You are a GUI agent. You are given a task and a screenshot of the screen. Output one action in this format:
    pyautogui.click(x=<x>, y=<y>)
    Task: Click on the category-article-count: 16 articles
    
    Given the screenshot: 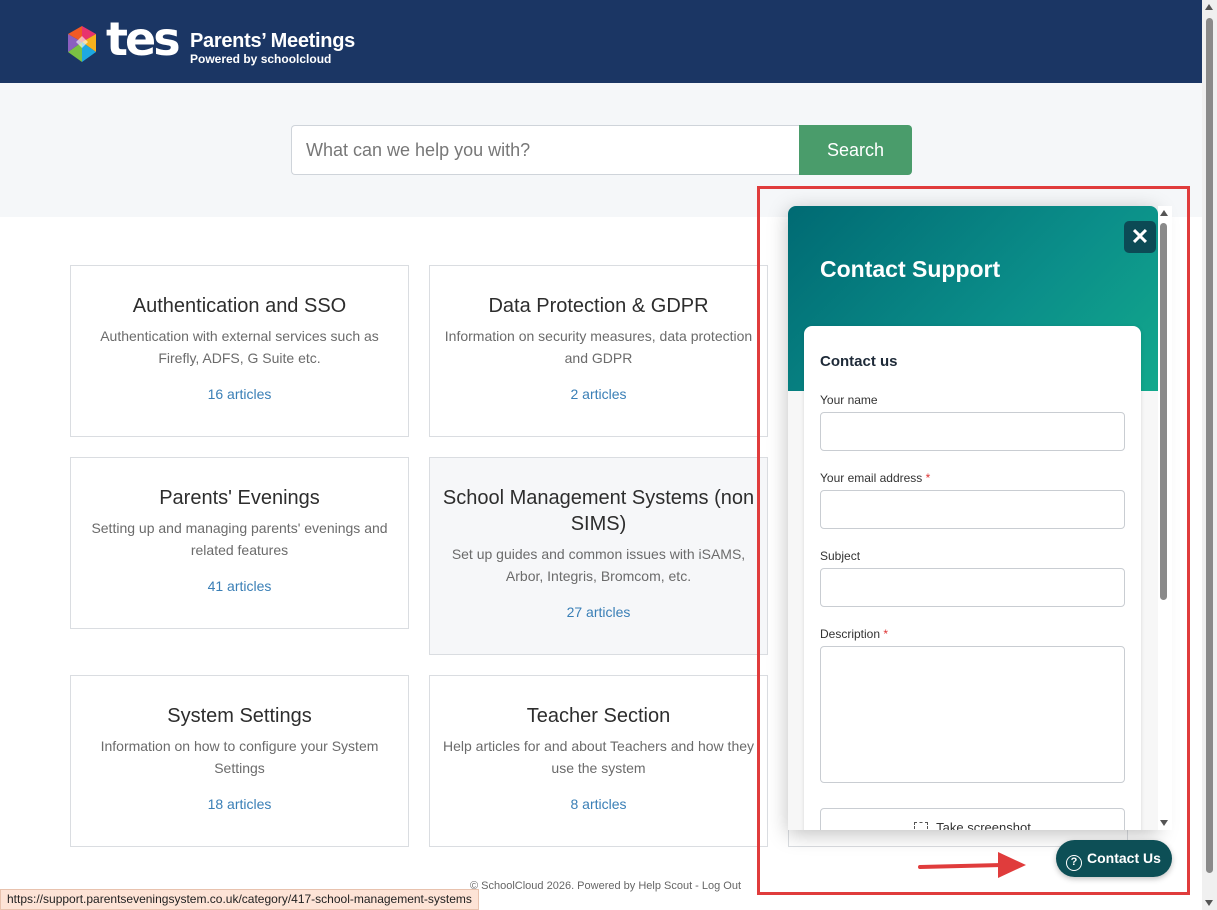 What is the action you would take?
    pyautogui.click(x=239, y=394)
    